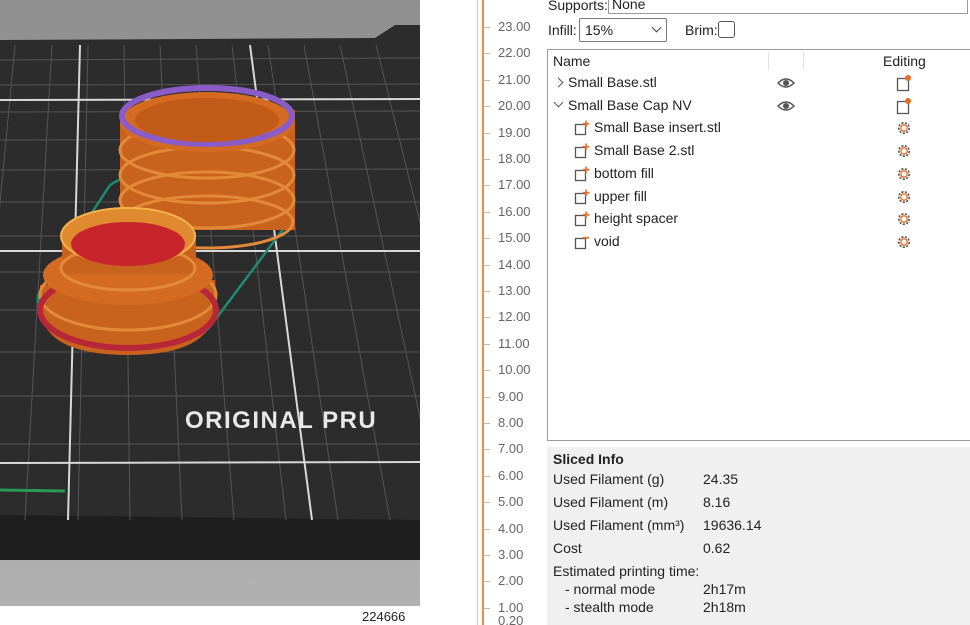 This screenshot has width=970, height=625. What do you see at coordinates (578, 6) in the screenshot?
I see `supports-label: Supports:` at bounding box center [578, 6].